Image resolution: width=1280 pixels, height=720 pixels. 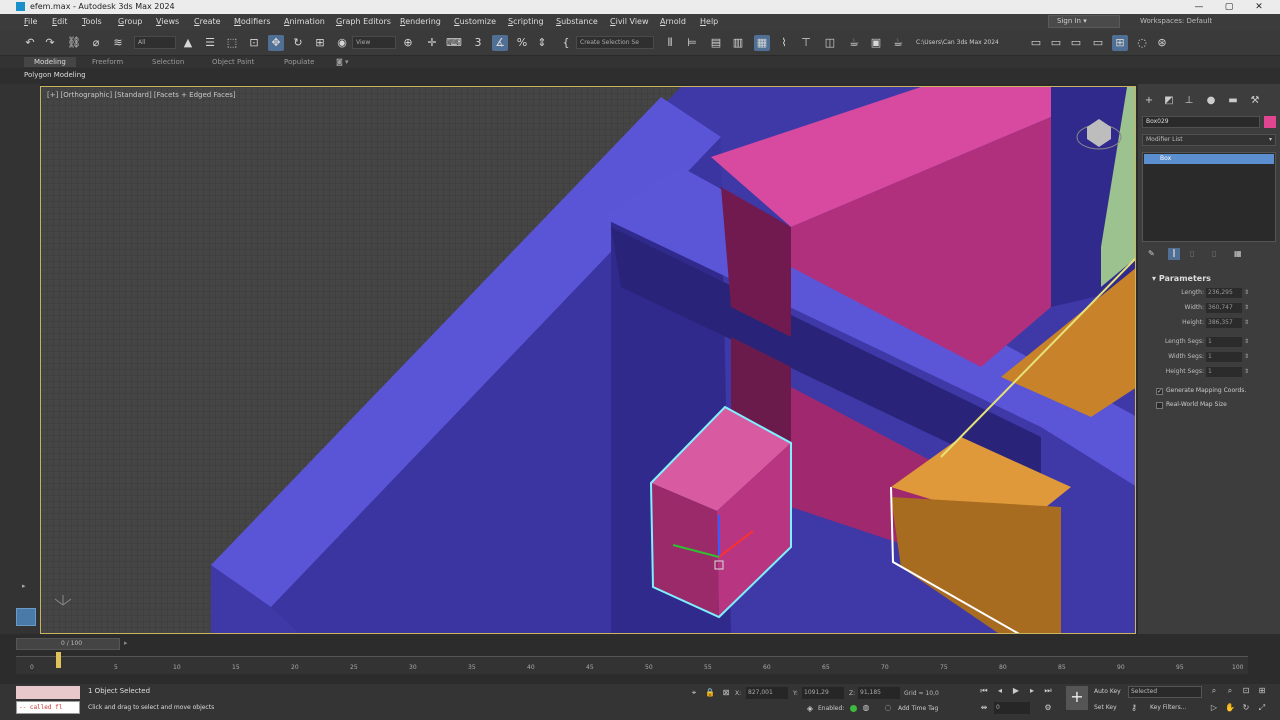 I want to click on width-segs-spinner-icon: ⇕, so click(x=1246, y=356).